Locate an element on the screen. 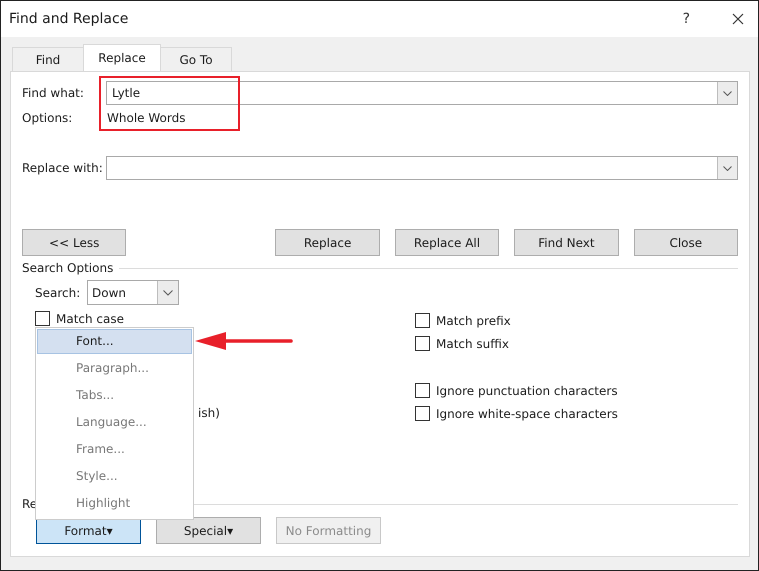 This screenshot has width=759, height=571. close-button is located at coordinates (738, 19).